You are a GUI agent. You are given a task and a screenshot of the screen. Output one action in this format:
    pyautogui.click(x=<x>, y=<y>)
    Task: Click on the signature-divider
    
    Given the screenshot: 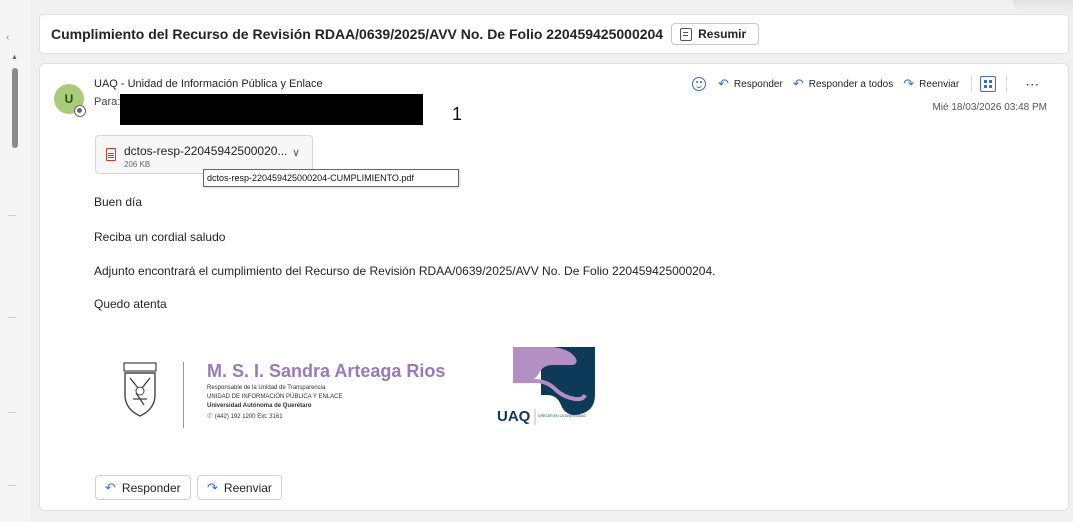 What is the action you would take?
    pyautogui.click(x=183, y=395)
    